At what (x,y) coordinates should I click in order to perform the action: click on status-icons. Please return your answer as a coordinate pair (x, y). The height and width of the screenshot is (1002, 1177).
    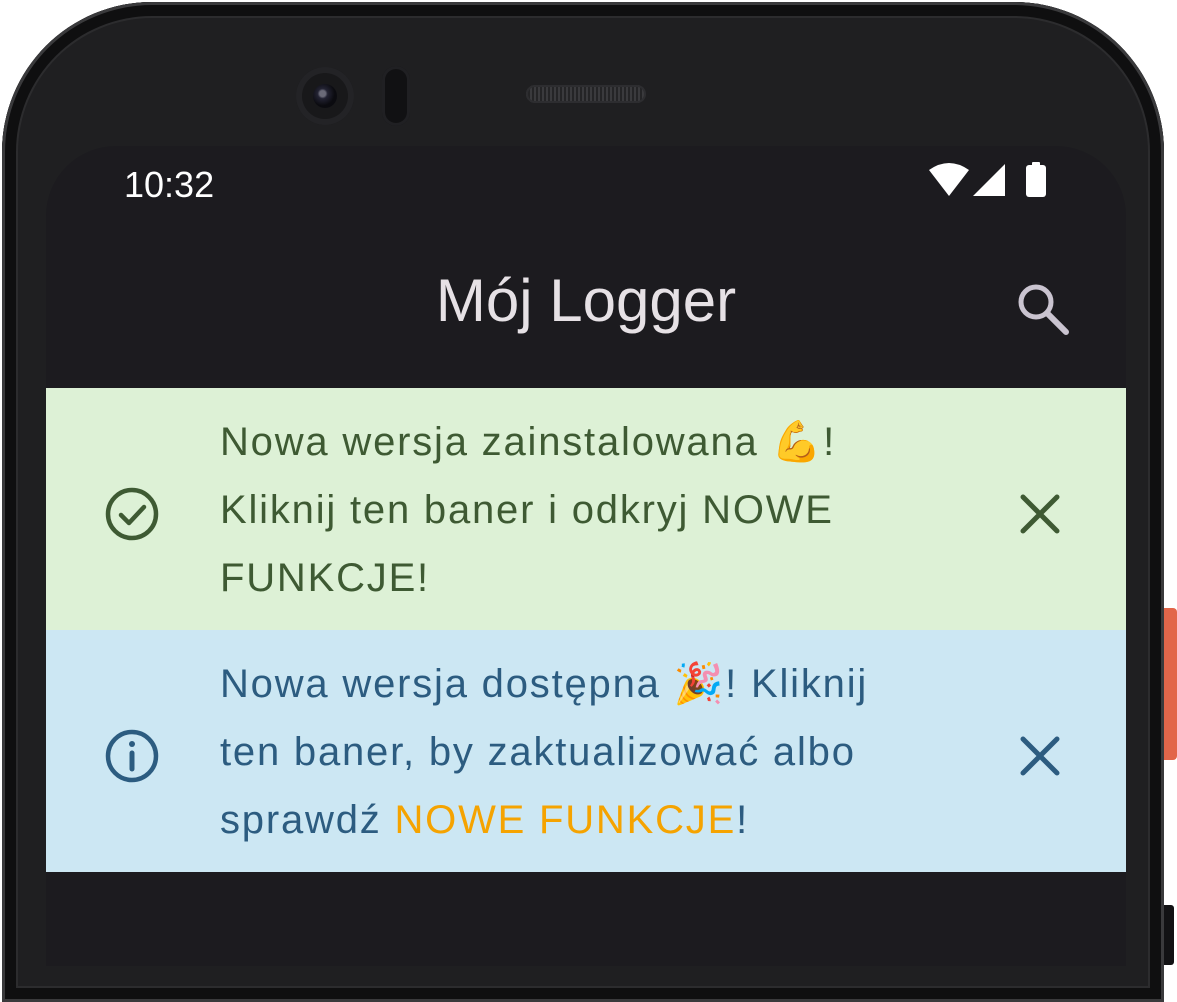
    Looking at the image, I should click on (993, 180).